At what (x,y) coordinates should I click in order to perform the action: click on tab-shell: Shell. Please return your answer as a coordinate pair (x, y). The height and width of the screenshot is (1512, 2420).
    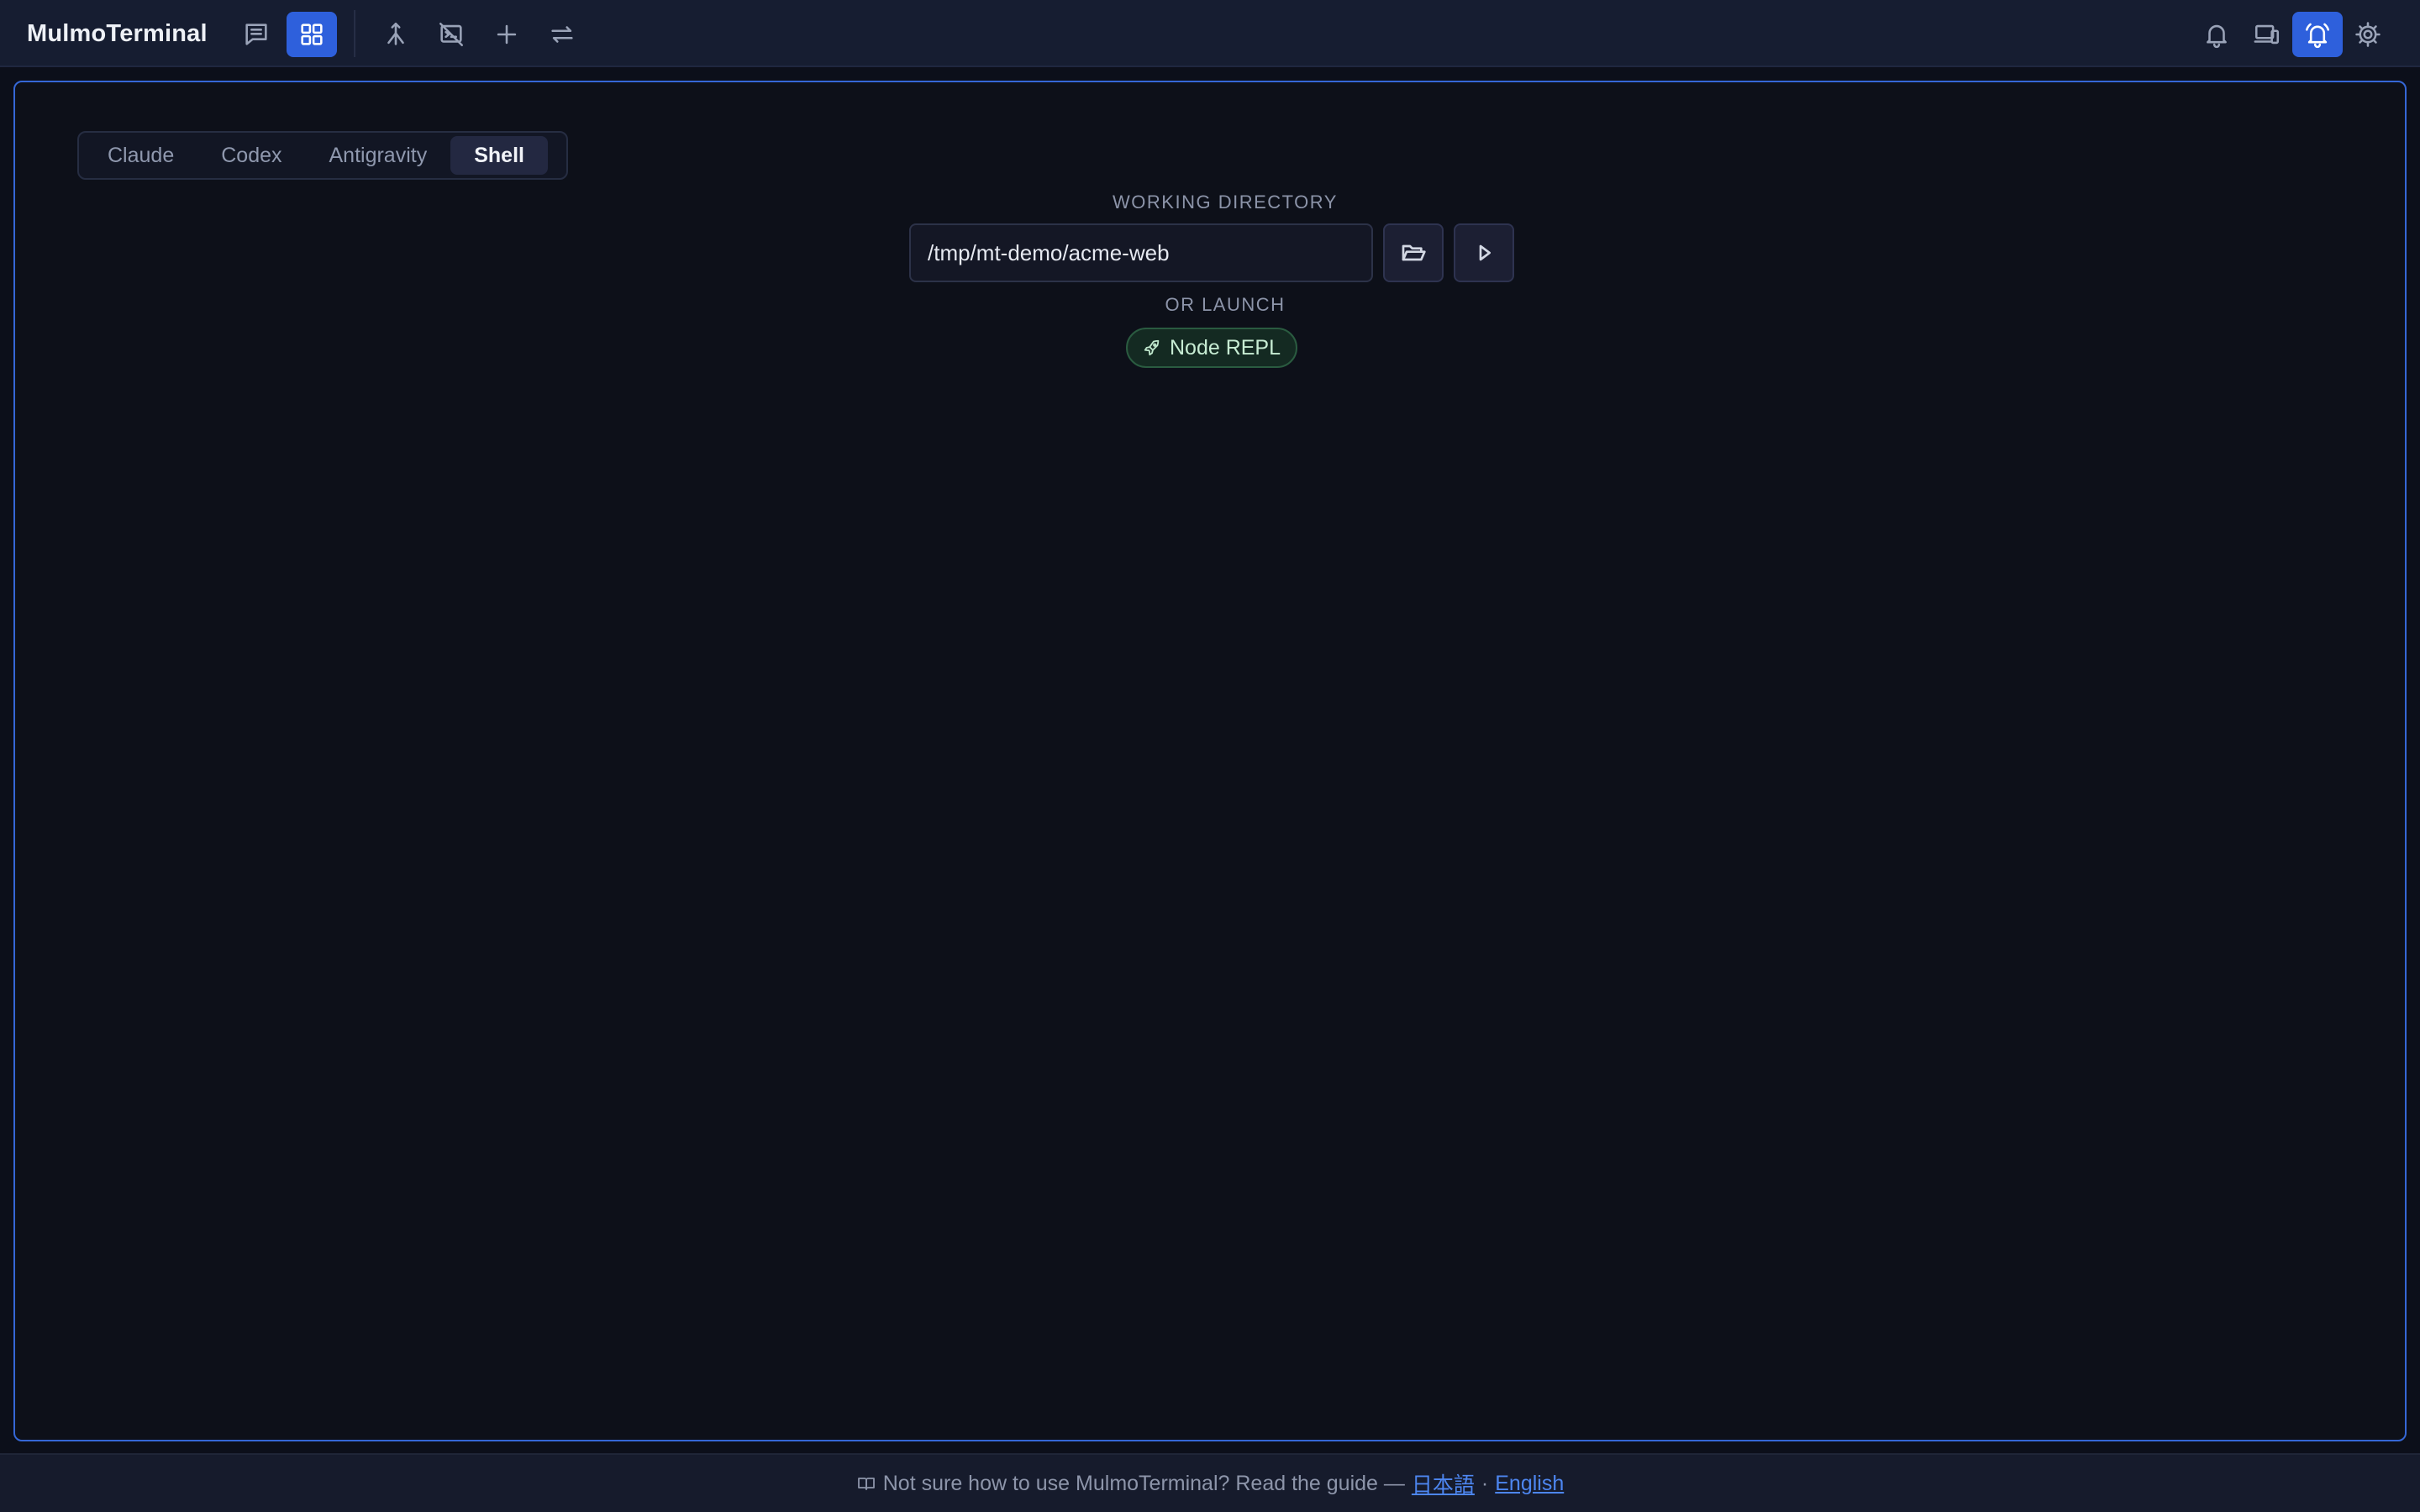
    Looking at the image, I should click on (499, 155).